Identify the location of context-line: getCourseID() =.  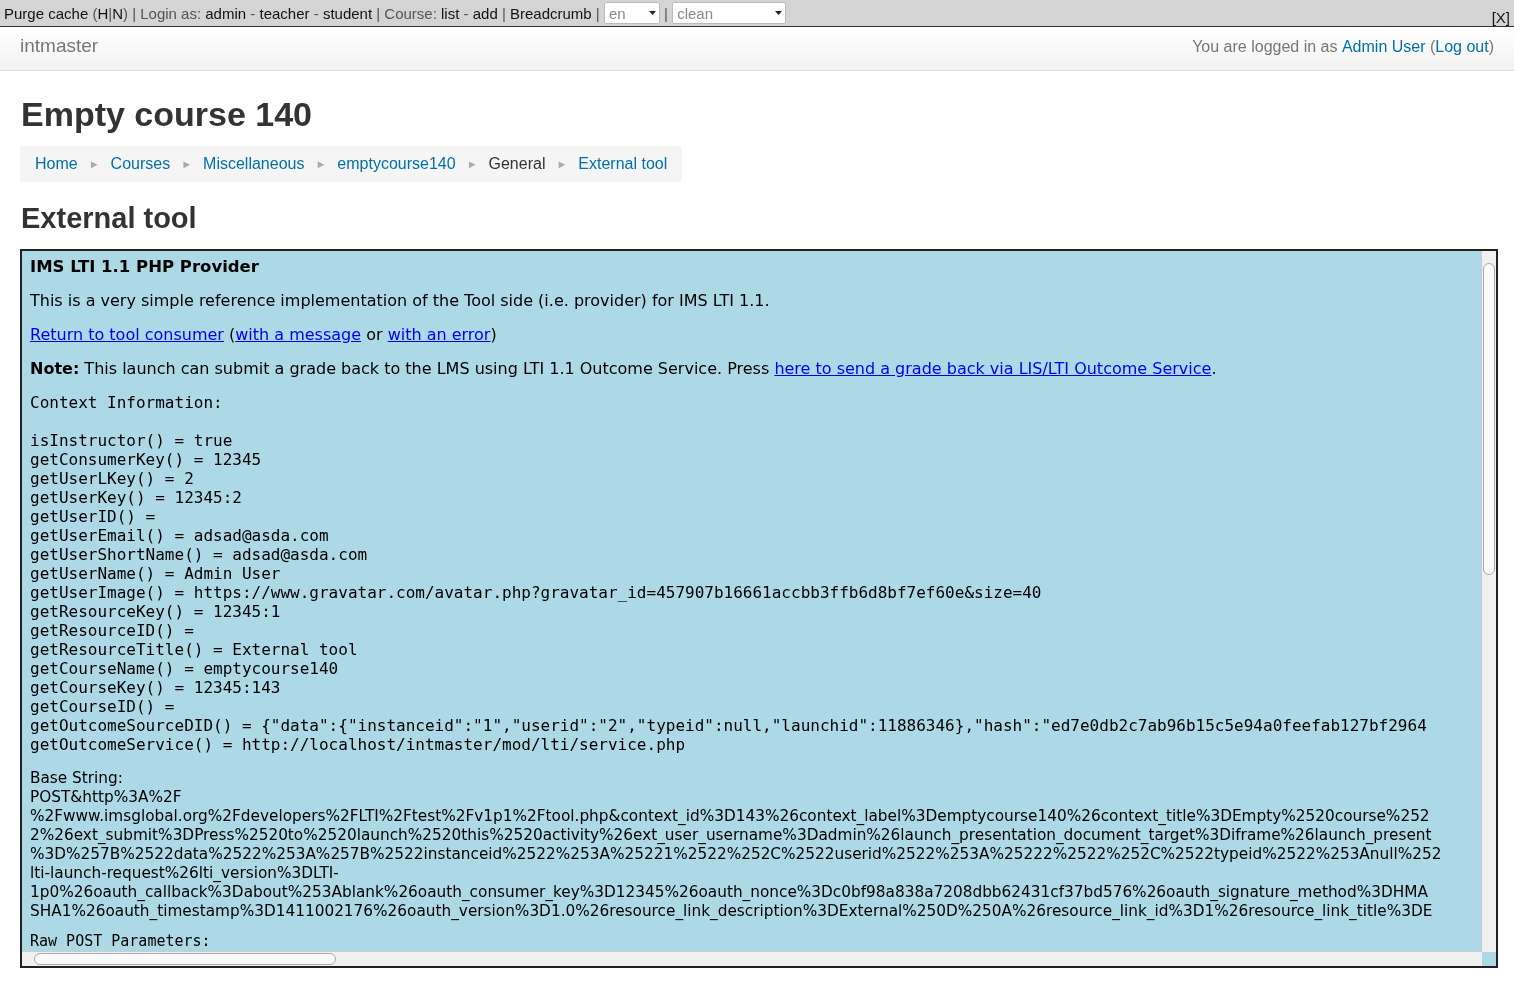
(103, 706).